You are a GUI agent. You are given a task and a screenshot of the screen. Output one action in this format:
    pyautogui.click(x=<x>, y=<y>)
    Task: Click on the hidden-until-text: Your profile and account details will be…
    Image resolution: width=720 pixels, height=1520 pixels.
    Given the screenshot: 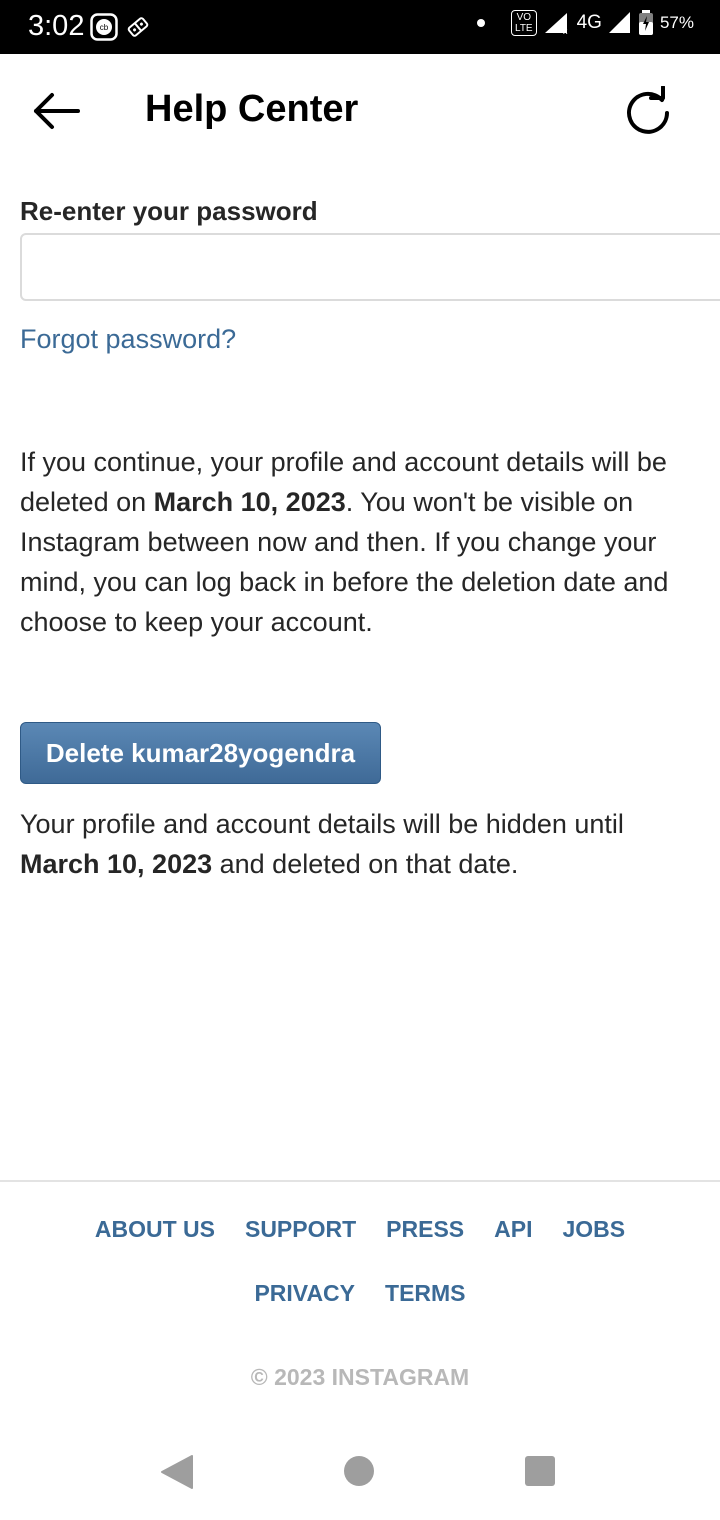 What is the action you would take?
    pyautogui.click(x=365, y=844)
    